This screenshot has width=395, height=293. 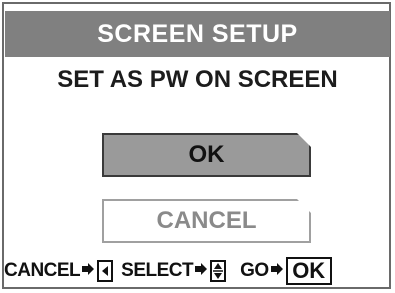 I want to click on ok-key-icon: OK, so click(x=308, y=271).